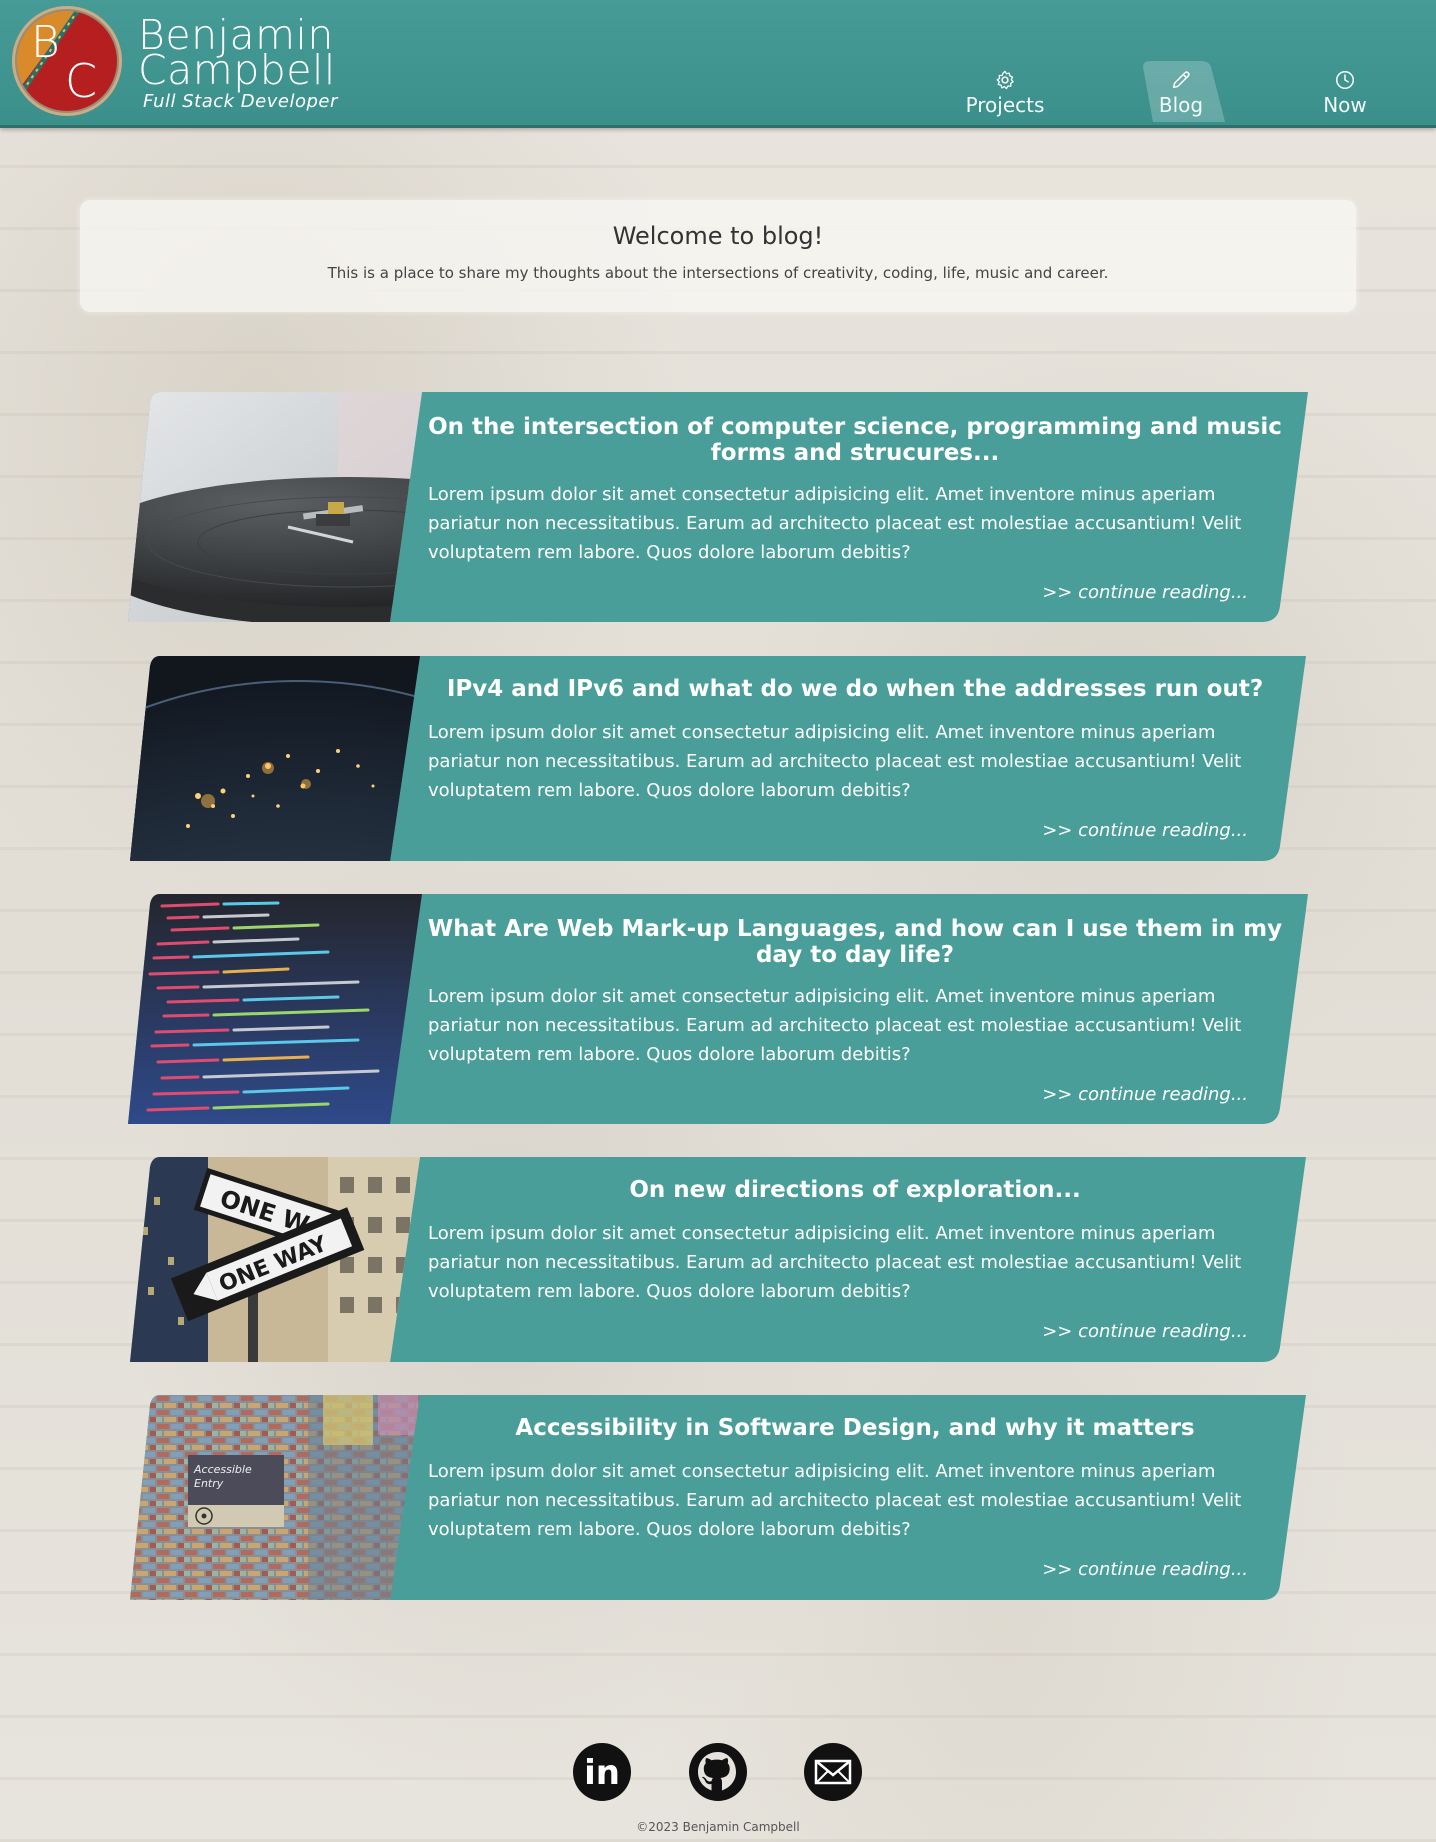  I want to click on nav-projects-label: Projects, so click(1005, 105).